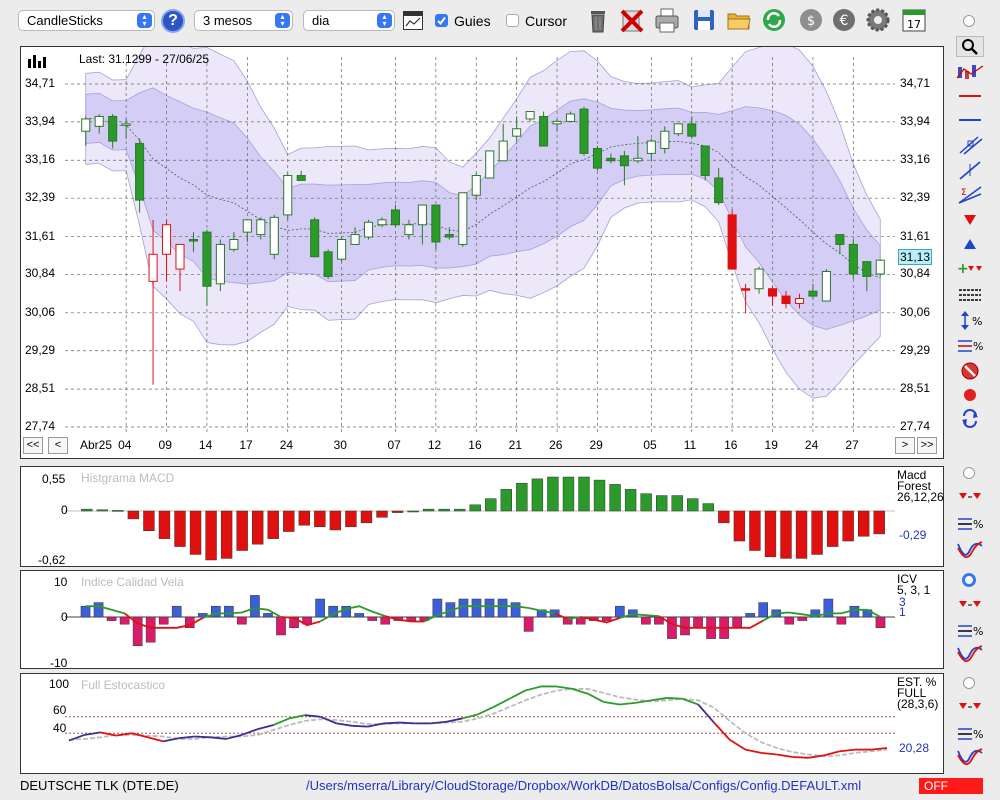 This screenshot has width=1000, height=800. I want to click on trend-channel-icon, so click(970, 145).